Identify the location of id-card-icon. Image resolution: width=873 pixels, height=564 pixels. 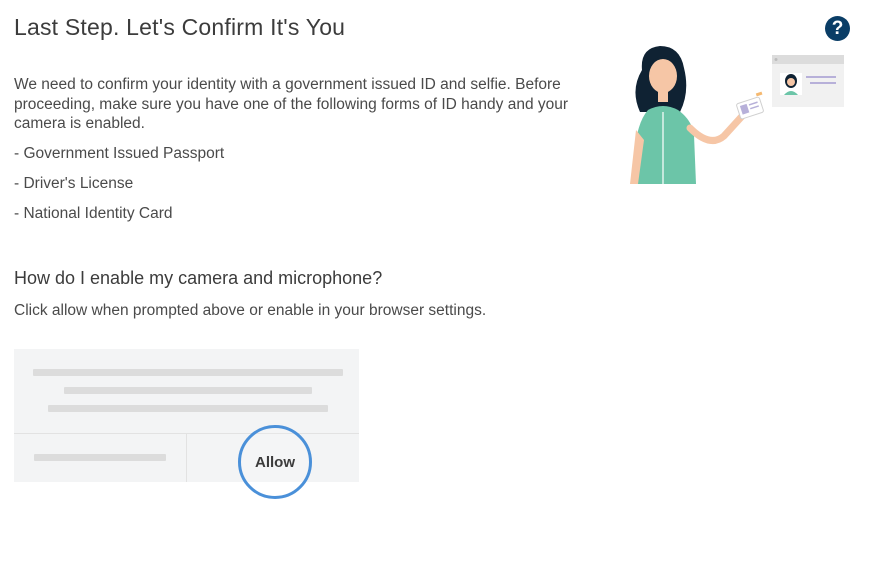
(750, 105).